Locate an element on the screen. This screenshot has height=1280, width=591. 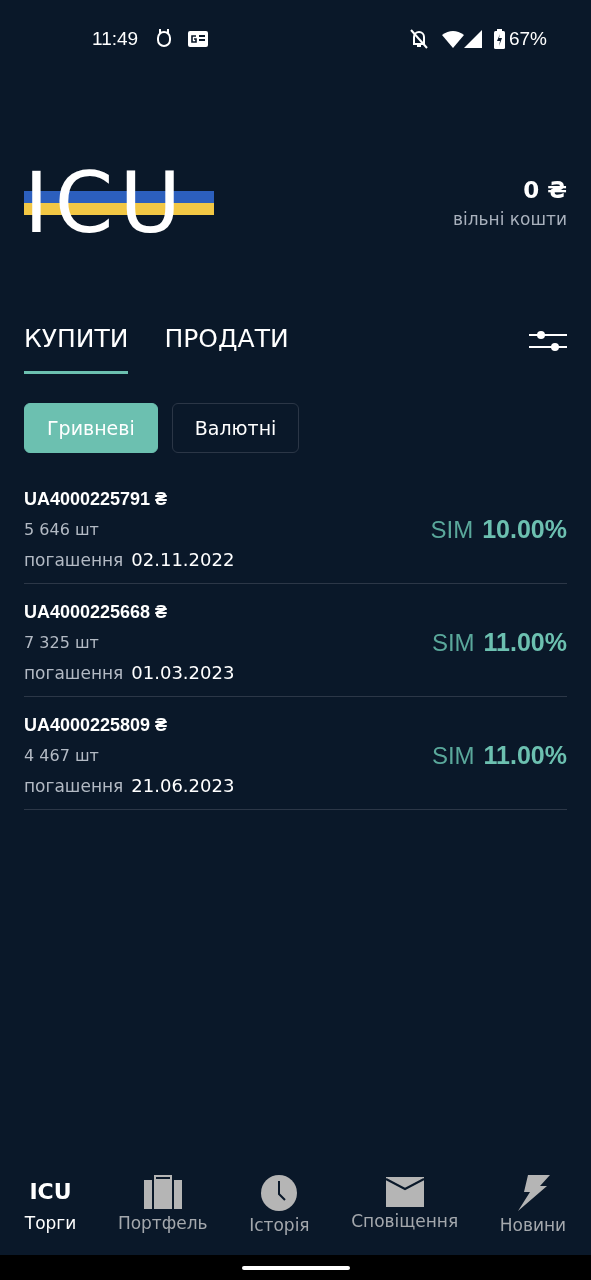
bond-quantity: 4 467 шт is located at coordinates (62, 755).